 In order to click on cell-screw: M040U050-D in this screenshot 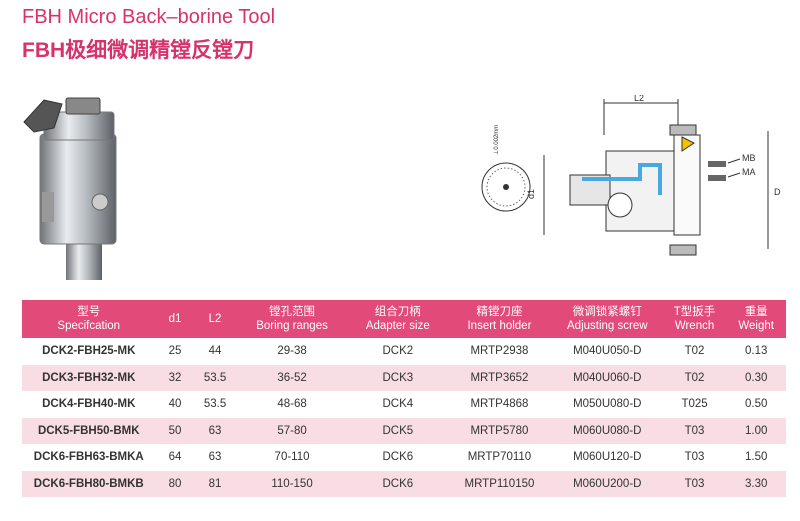, I will do `click(607, 351)`.